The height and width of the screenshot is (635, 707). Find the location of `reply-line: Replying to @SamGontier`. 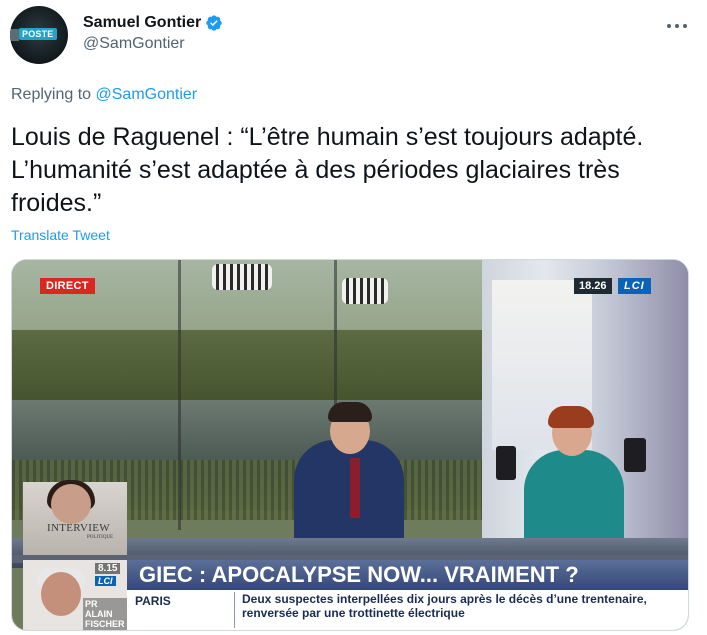

reply-line: Replying to @SamGontier is located at coordinates (104, 95).